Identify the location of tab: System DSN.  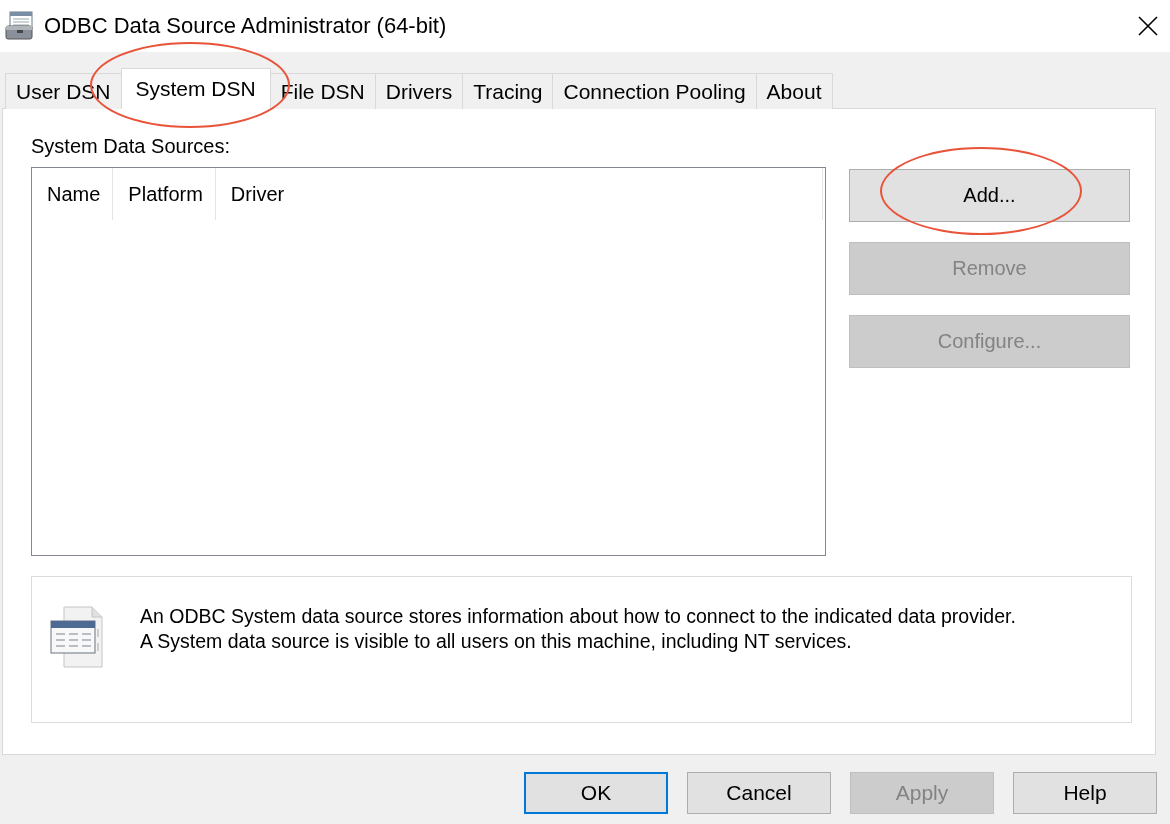
(195, 88).